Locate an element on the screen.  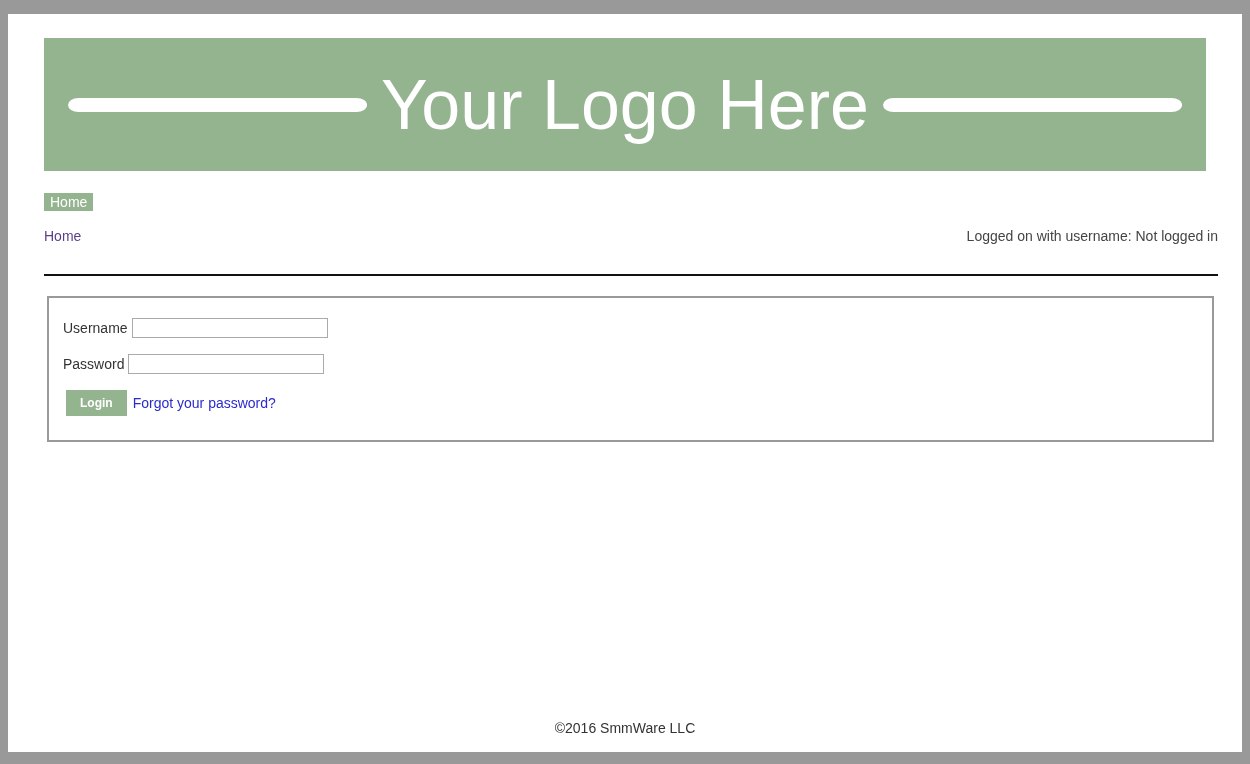
login-status-text: Logged on with username: Not logged in is located at coordinates (1092, 236).